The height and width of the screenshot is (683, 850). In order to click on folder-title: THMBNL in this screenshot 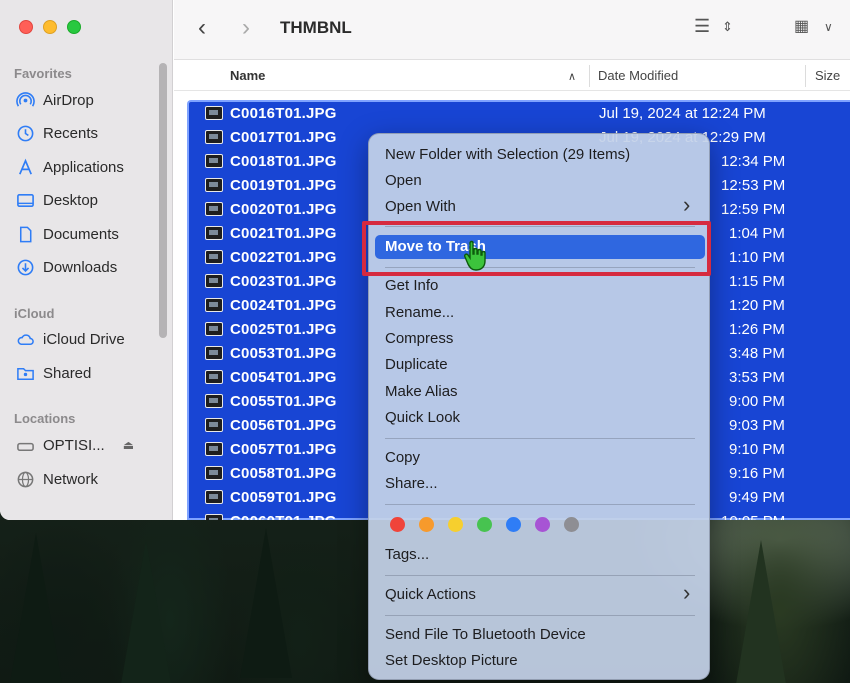, I will do `click(316, 27)`.